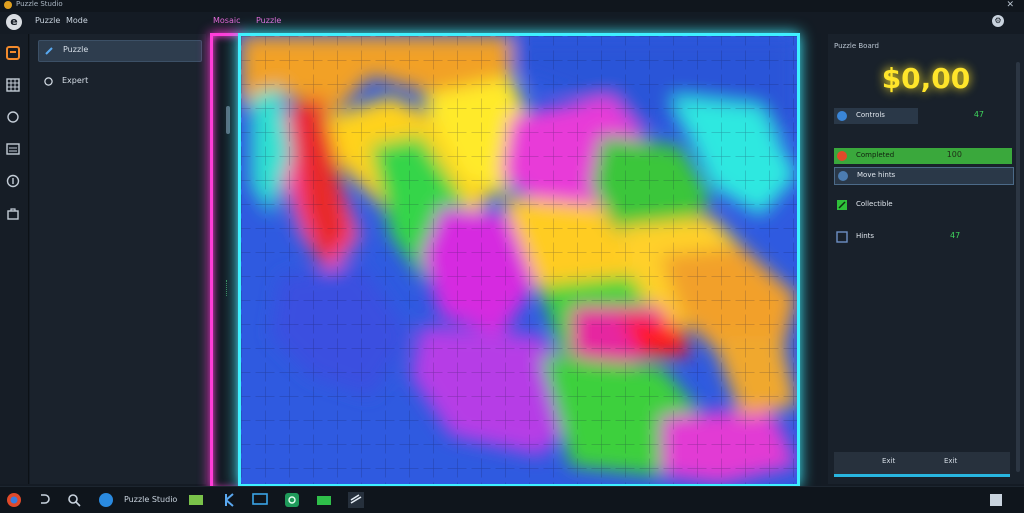  What do you see at coordinates (106, 500) in the screenshot?
I see `browser-icon` at bounding box center [106, 500].